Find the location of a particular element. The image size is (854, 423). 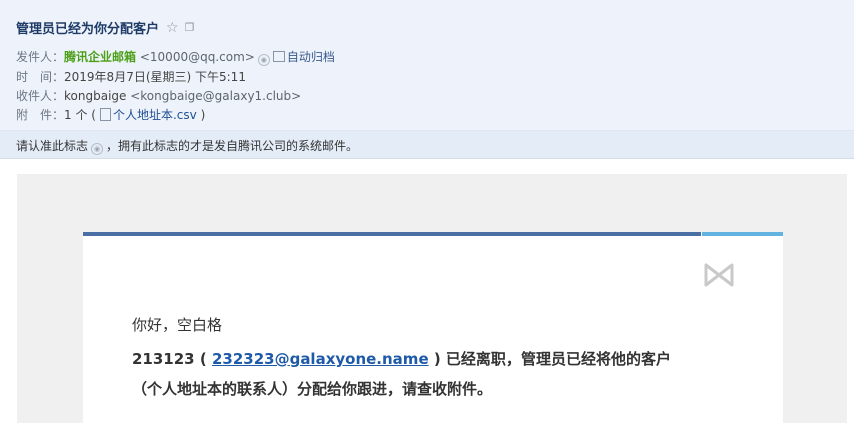

attachment-link: 个人地址本.csv is located at coordinates (155, 115).